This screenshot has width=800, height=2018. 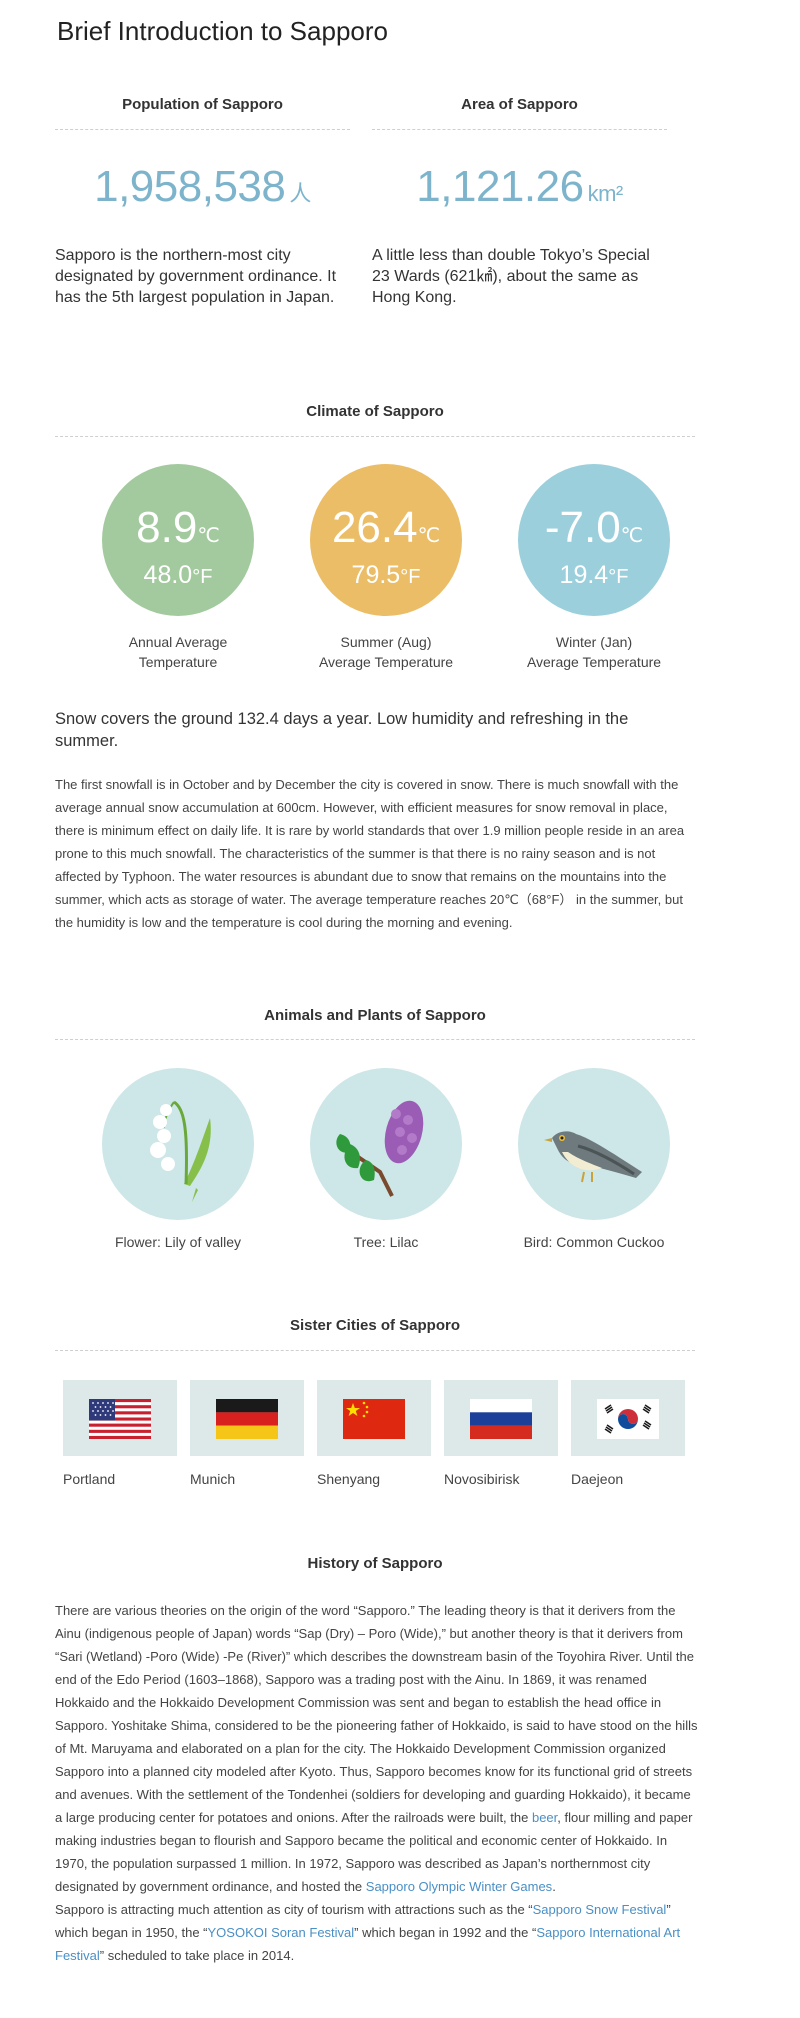 What do you see at coordinates (281, 1932) in the screenshot?
I see `yosokoi-festival-link: YOSOKOI Soran Festival` at bounding box center [281, 1932].